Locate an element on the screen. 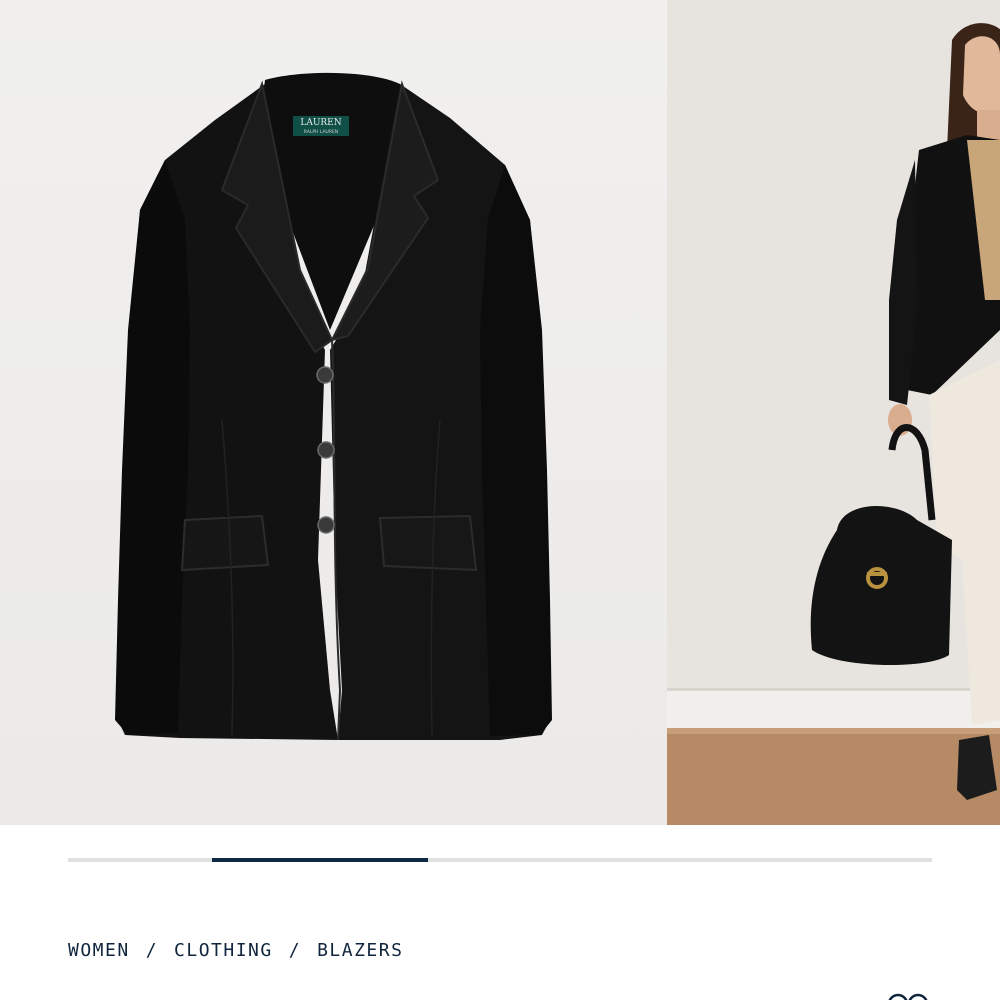 The height and width of the screenshot is (1000, 1000). carousel-progress-track is located at coordinates (500, 860).